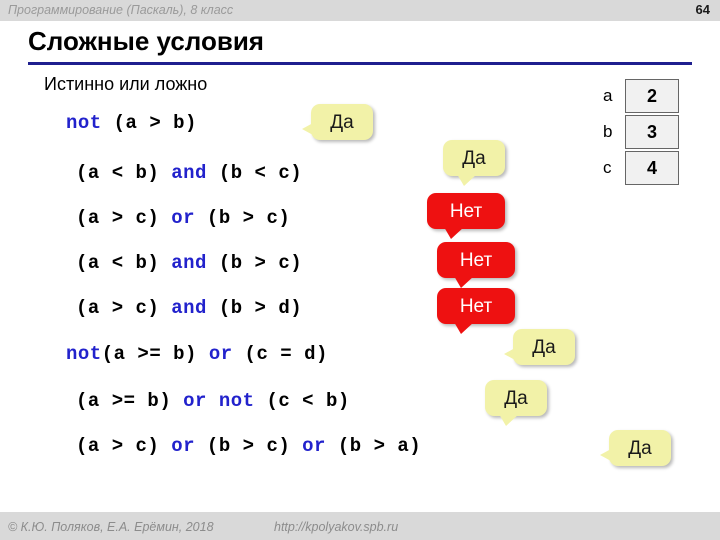 The image size is (720, 540). What do you see at coordinates (652, 168) in the screenshot?
I see `variable-value-cell: 4` at bounding box center [652, 168].